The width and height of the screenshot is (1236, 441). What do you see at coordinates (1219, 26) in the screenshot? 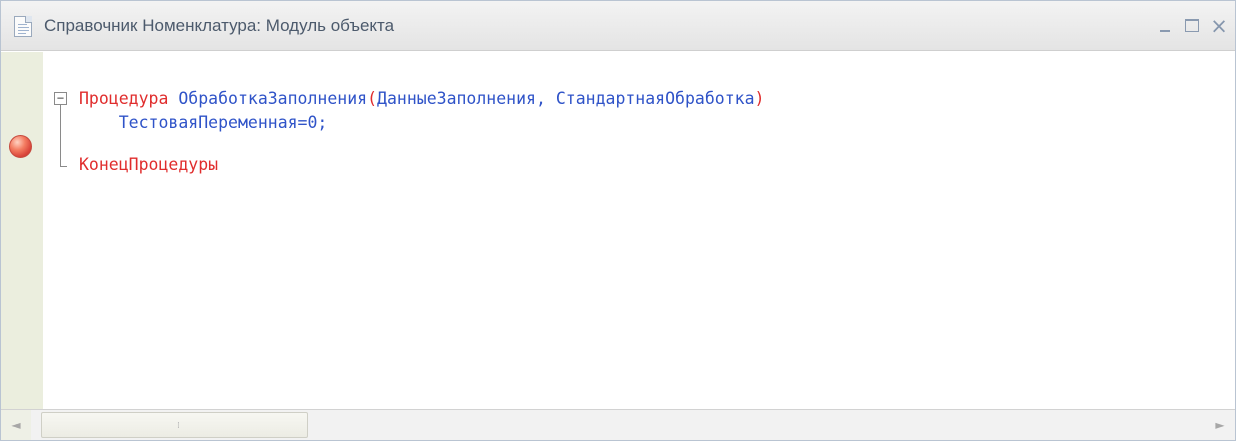
I see `close-button: ×` at bounding box center [1219, 26].